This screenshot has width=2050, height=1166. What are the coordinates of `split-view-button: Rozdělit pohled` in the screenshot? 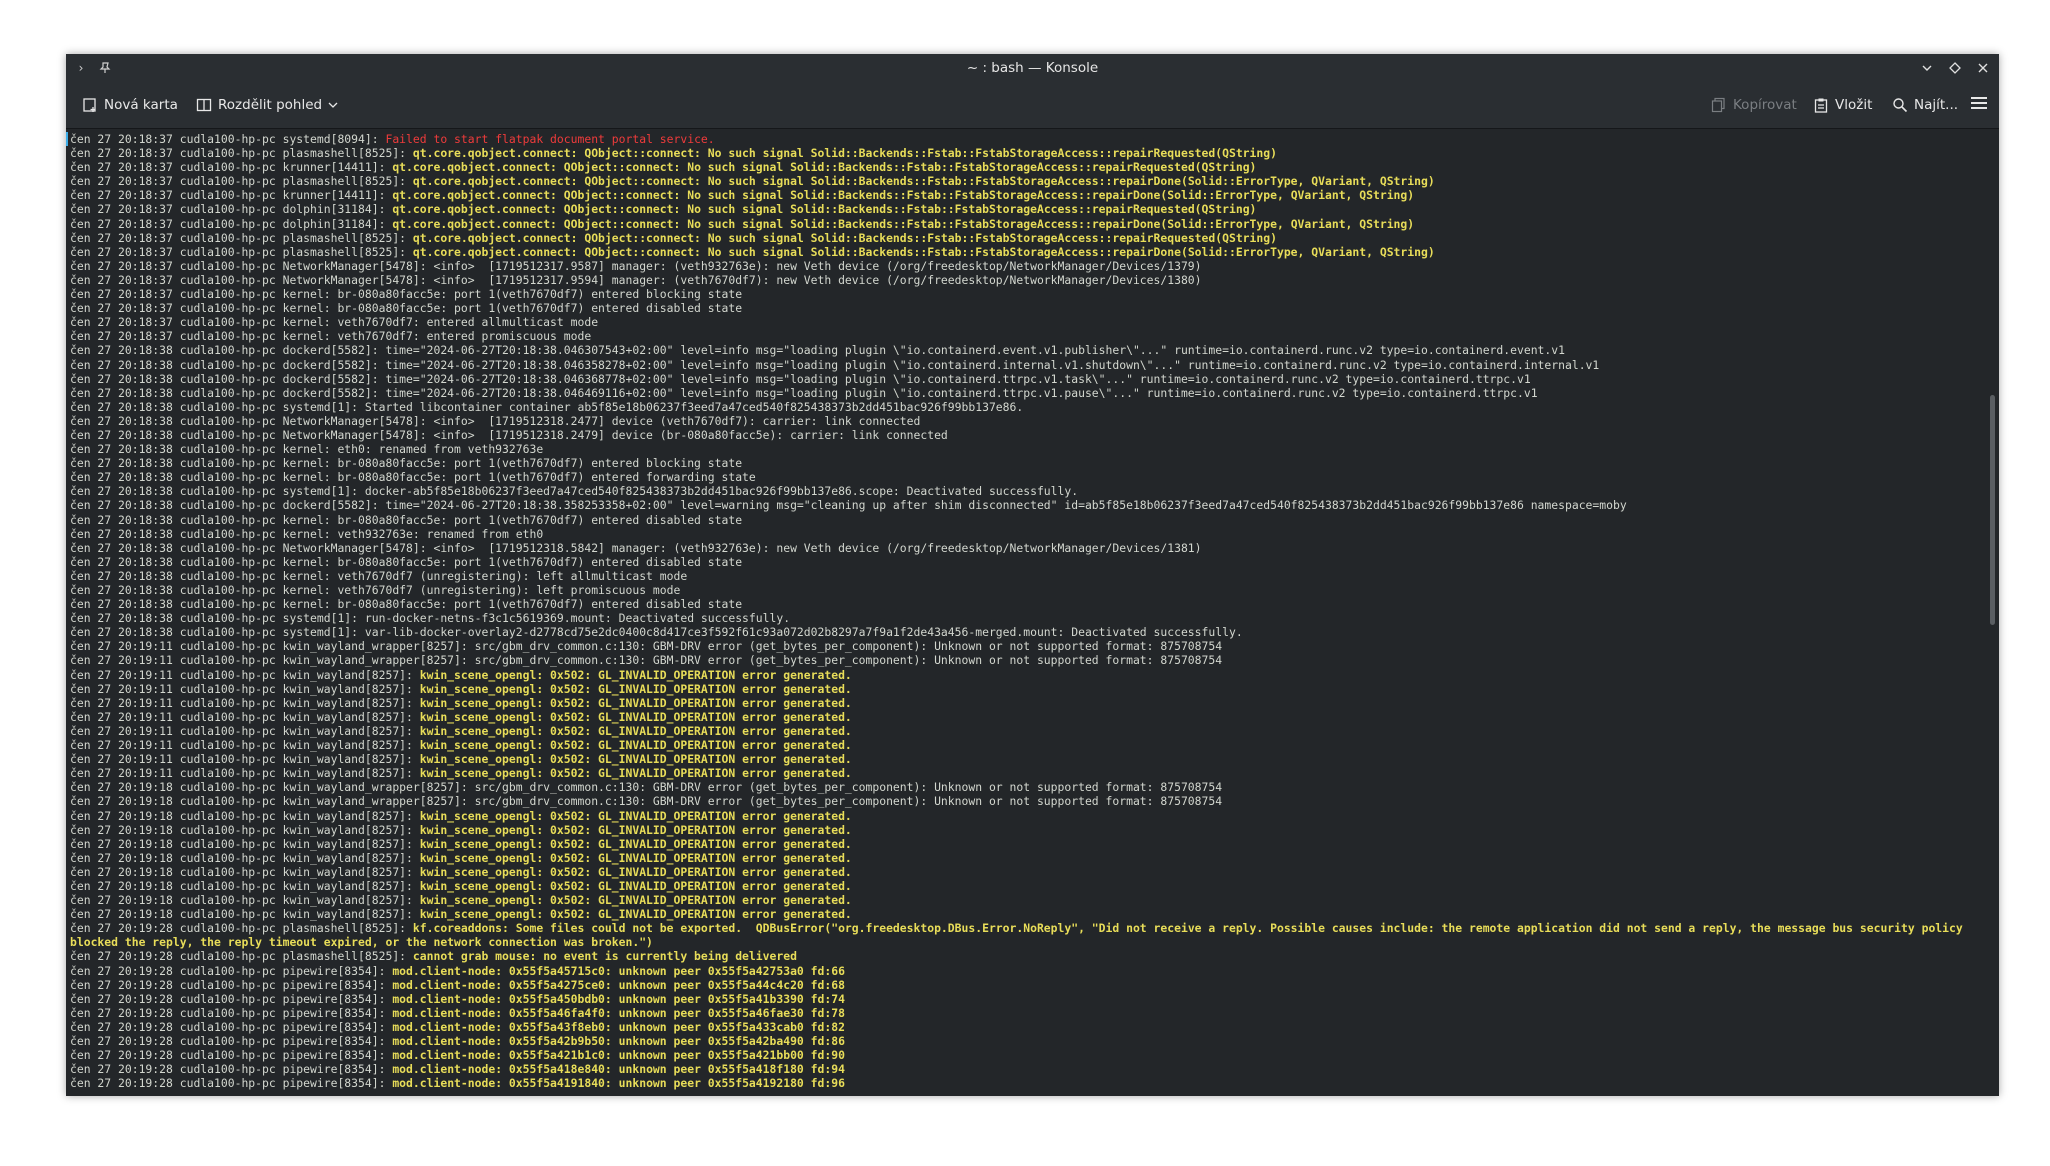 It's located at (267, 105).